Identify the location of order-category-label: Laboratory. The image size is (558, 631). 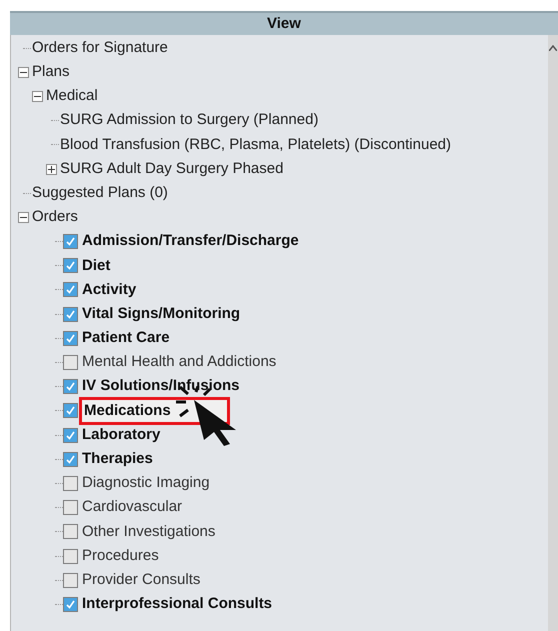
(121, 435).